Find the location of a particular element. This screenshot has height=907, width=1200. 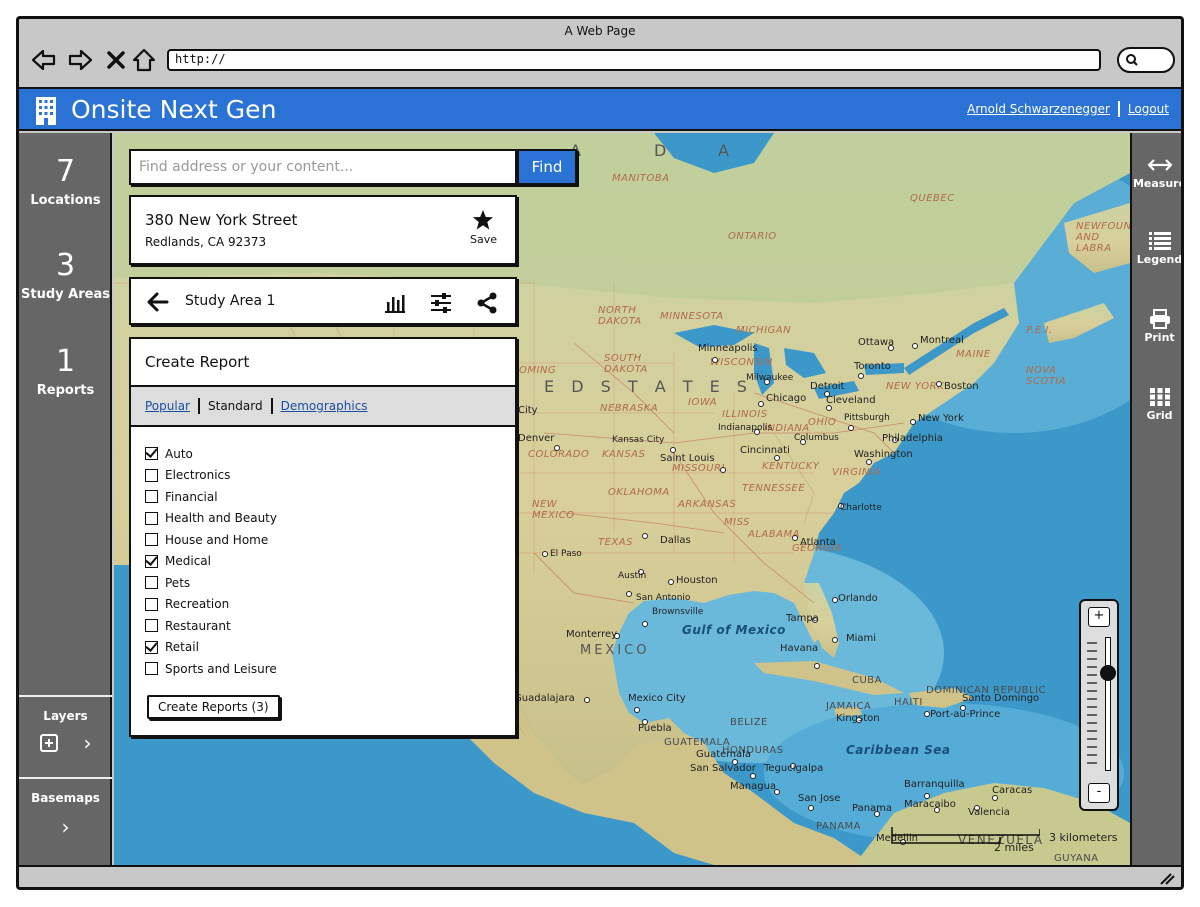

bar-chart-icon is located at coordinates (395, 303).